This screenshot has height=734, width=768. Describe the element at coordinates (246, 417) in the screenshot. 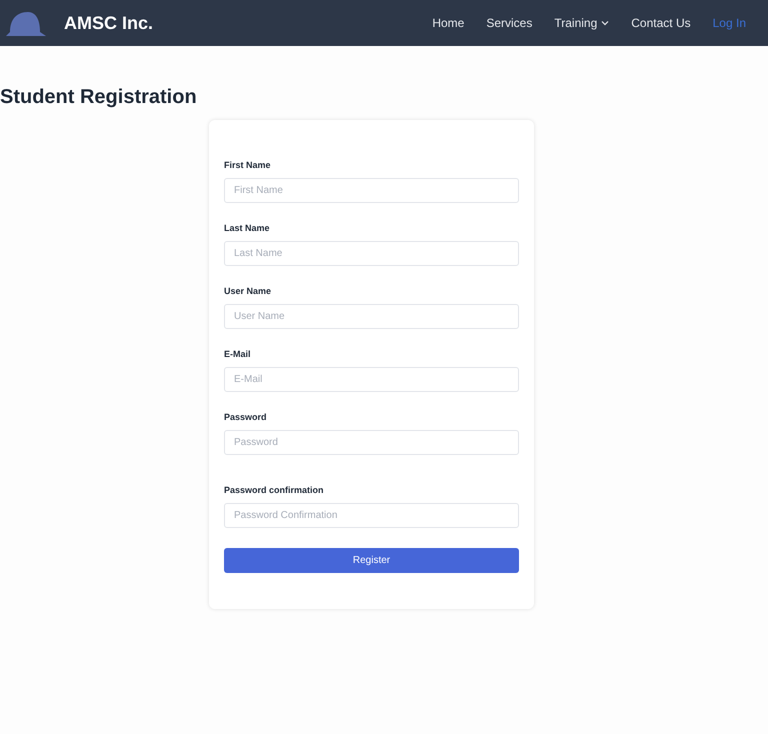

I see `field-label: Password` at that location.